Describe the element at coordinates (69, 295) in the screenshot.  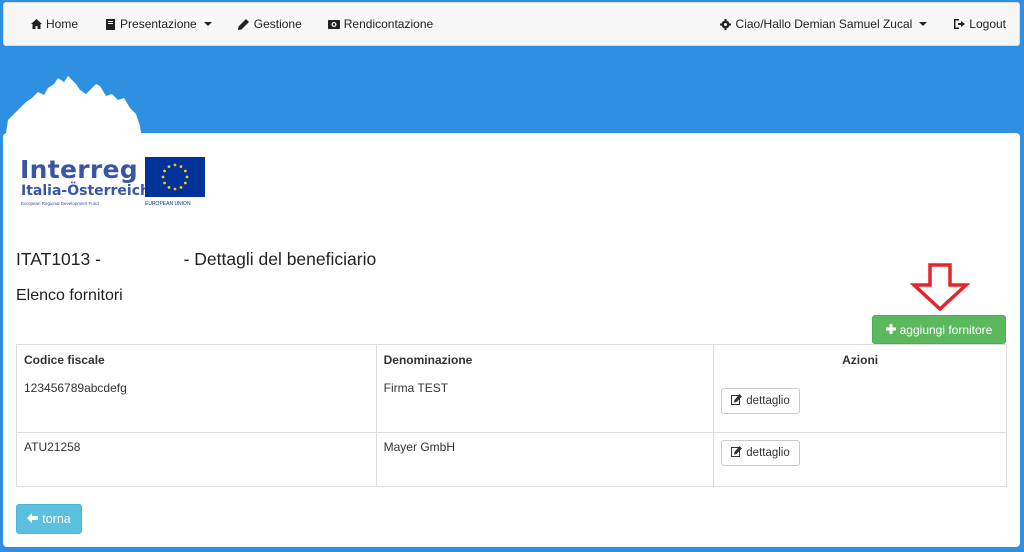
I see `page-subtitle: Elenco fornitori` at that location.